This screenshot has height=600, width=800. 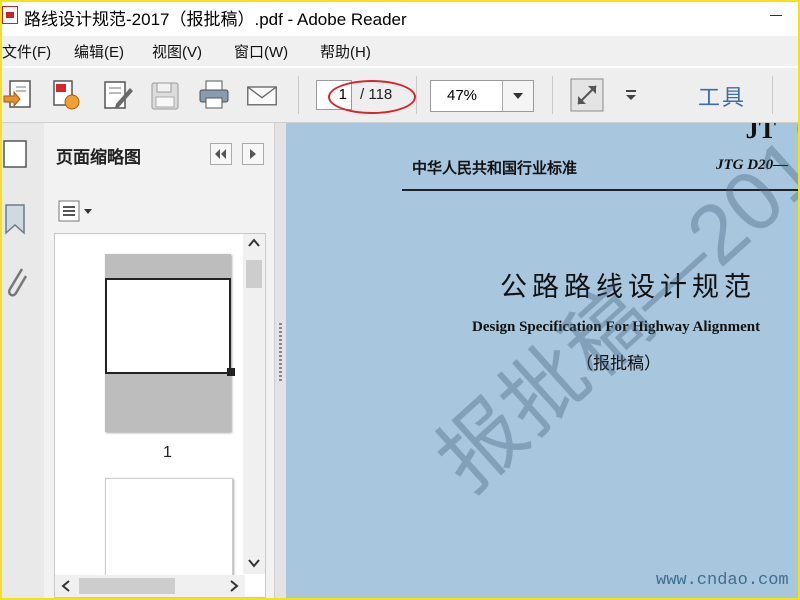 What do you see at coordinates (215, 19) in the screenshot?
I see `window-title: 路线设计规范-2017（报批稿）.pdf - Adobe Reader` at bounding box center [215, 19].